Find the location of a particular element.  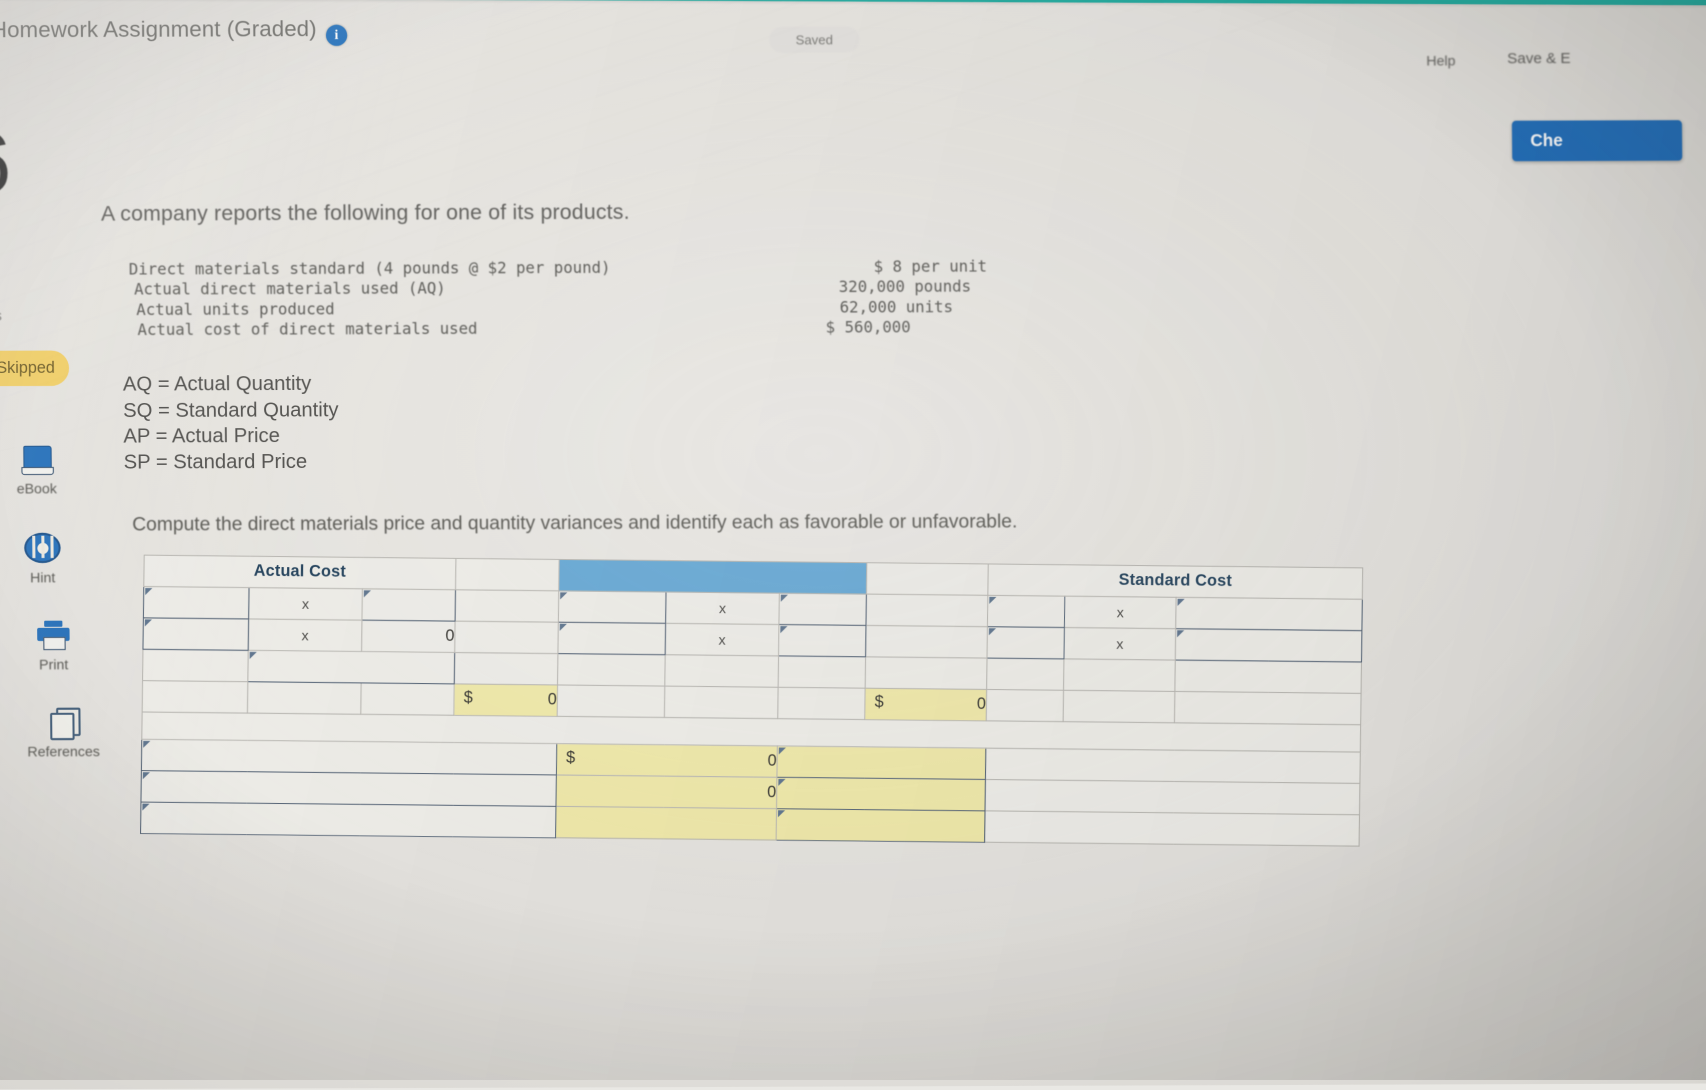

sidebar-item-hint: Hint is located at coordinates (49, 557).